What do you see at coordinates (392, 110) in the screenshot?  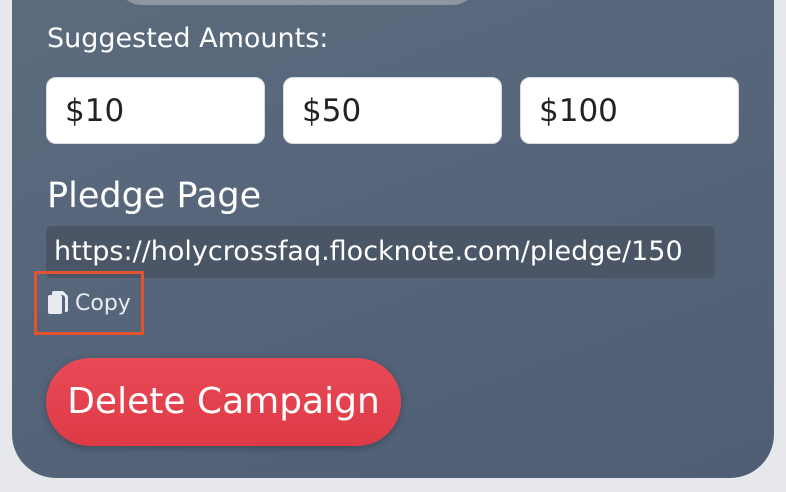 I see `amount-input-2: $50` at bounding box center [392, 110].